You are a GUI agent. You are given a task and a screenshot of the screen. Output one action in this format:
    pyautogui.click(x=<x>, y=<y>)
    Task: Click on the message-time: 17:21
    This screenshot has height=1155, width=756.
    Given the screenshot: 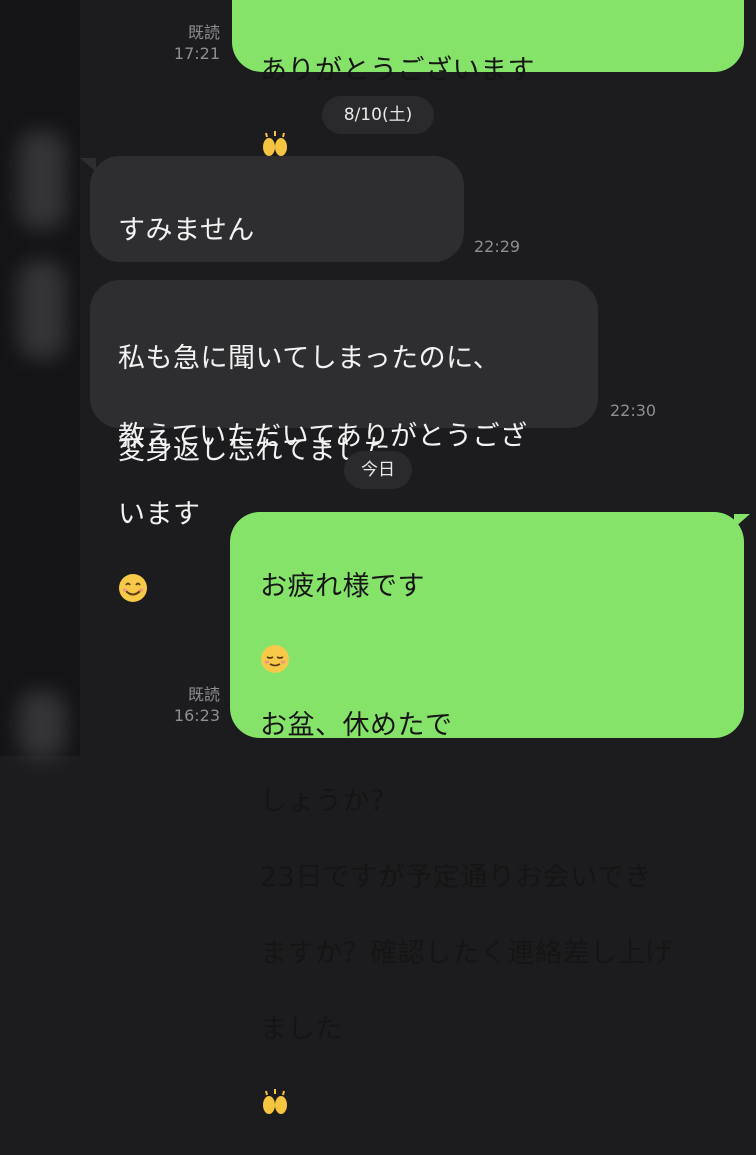 What is the action you would take?
    pyautogui.click(x=196, y=53)
    